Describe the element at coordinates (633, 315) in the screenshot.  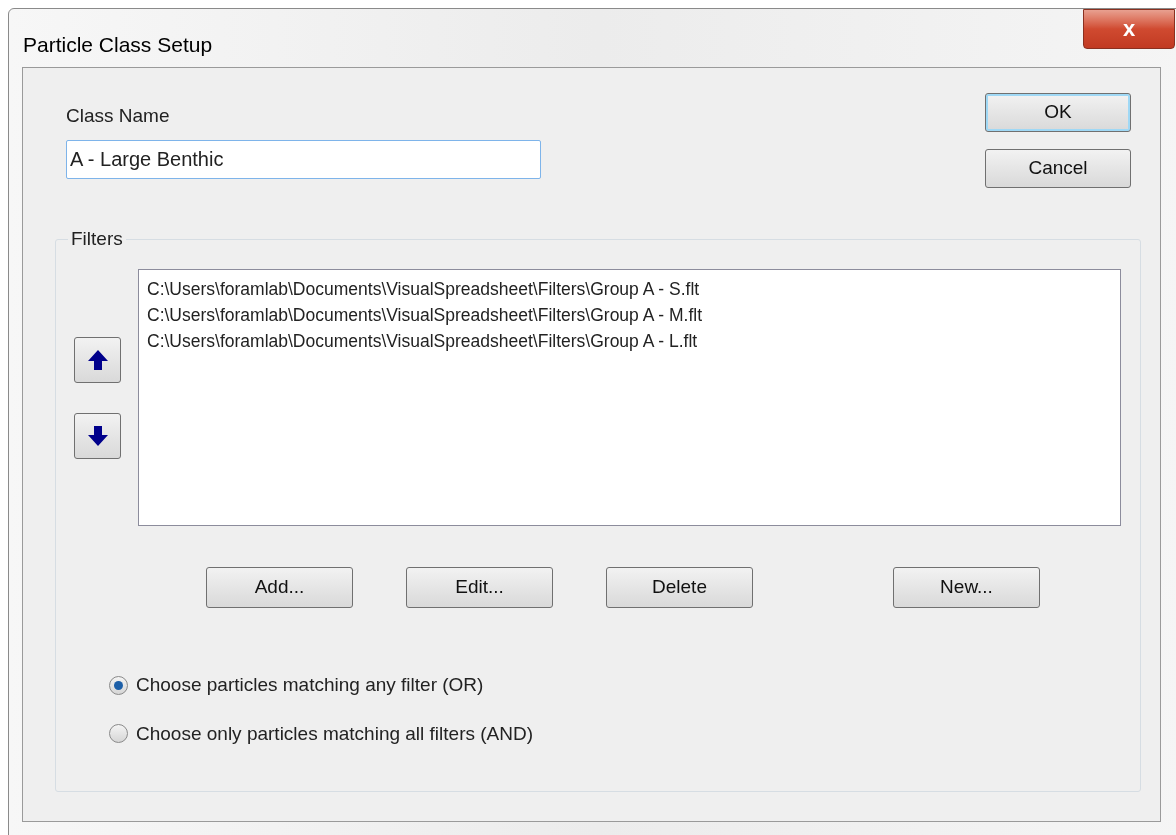
I see `filter-list-item: C:\Users\foramlab\Documents\VisualSpreadsheet\Filters\Group A - M.flt` at that location.